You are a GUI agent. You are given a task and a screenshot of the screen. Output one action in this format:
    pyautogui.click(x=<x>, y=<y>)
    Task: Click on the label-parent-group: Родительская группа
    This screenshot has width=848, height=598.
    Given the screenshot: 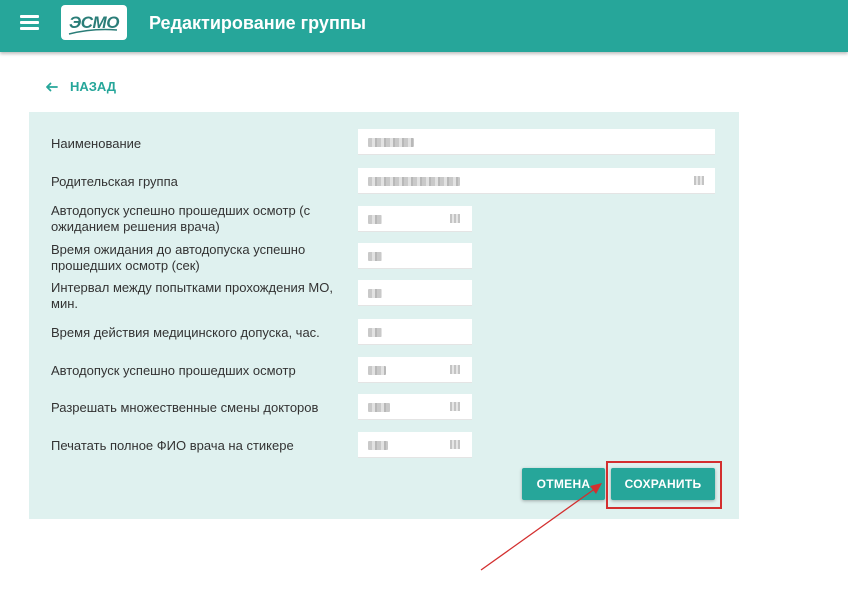 What is the action you would take?
    pyautogui.click(x=114, y=181)
    